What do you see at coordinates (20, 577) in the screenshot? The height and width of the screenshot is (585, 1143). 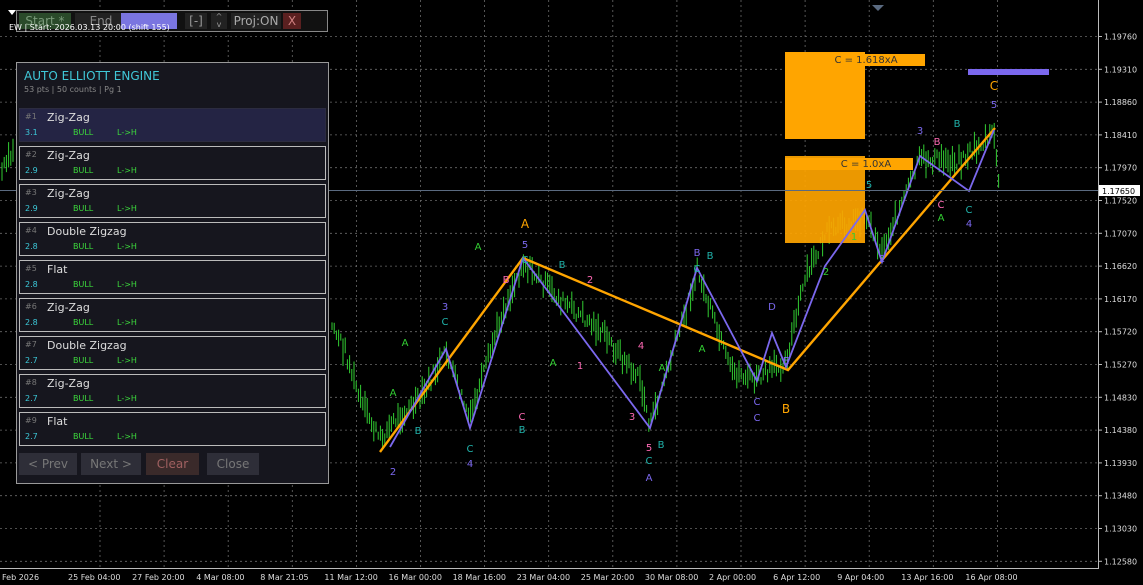 I see `time-label: Feb 2026` at bounding box center [20, 577].